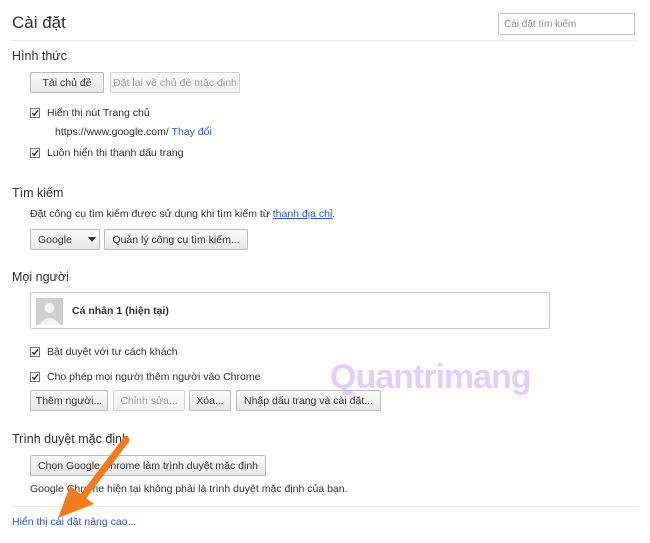 This screenshot has height=543, width=650. Describe the element at coordinates (92, 239) in the screenshot. I see `triangle-down-icon` at that location.